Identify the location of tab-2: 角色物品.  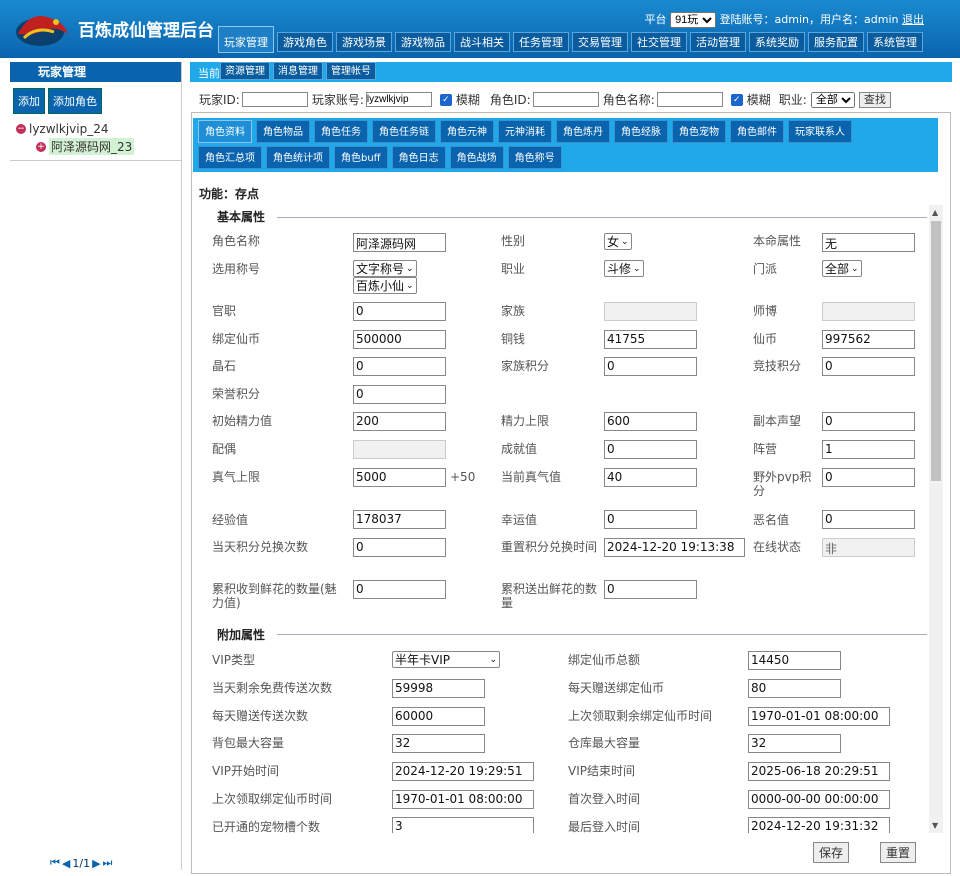
(283, 131).